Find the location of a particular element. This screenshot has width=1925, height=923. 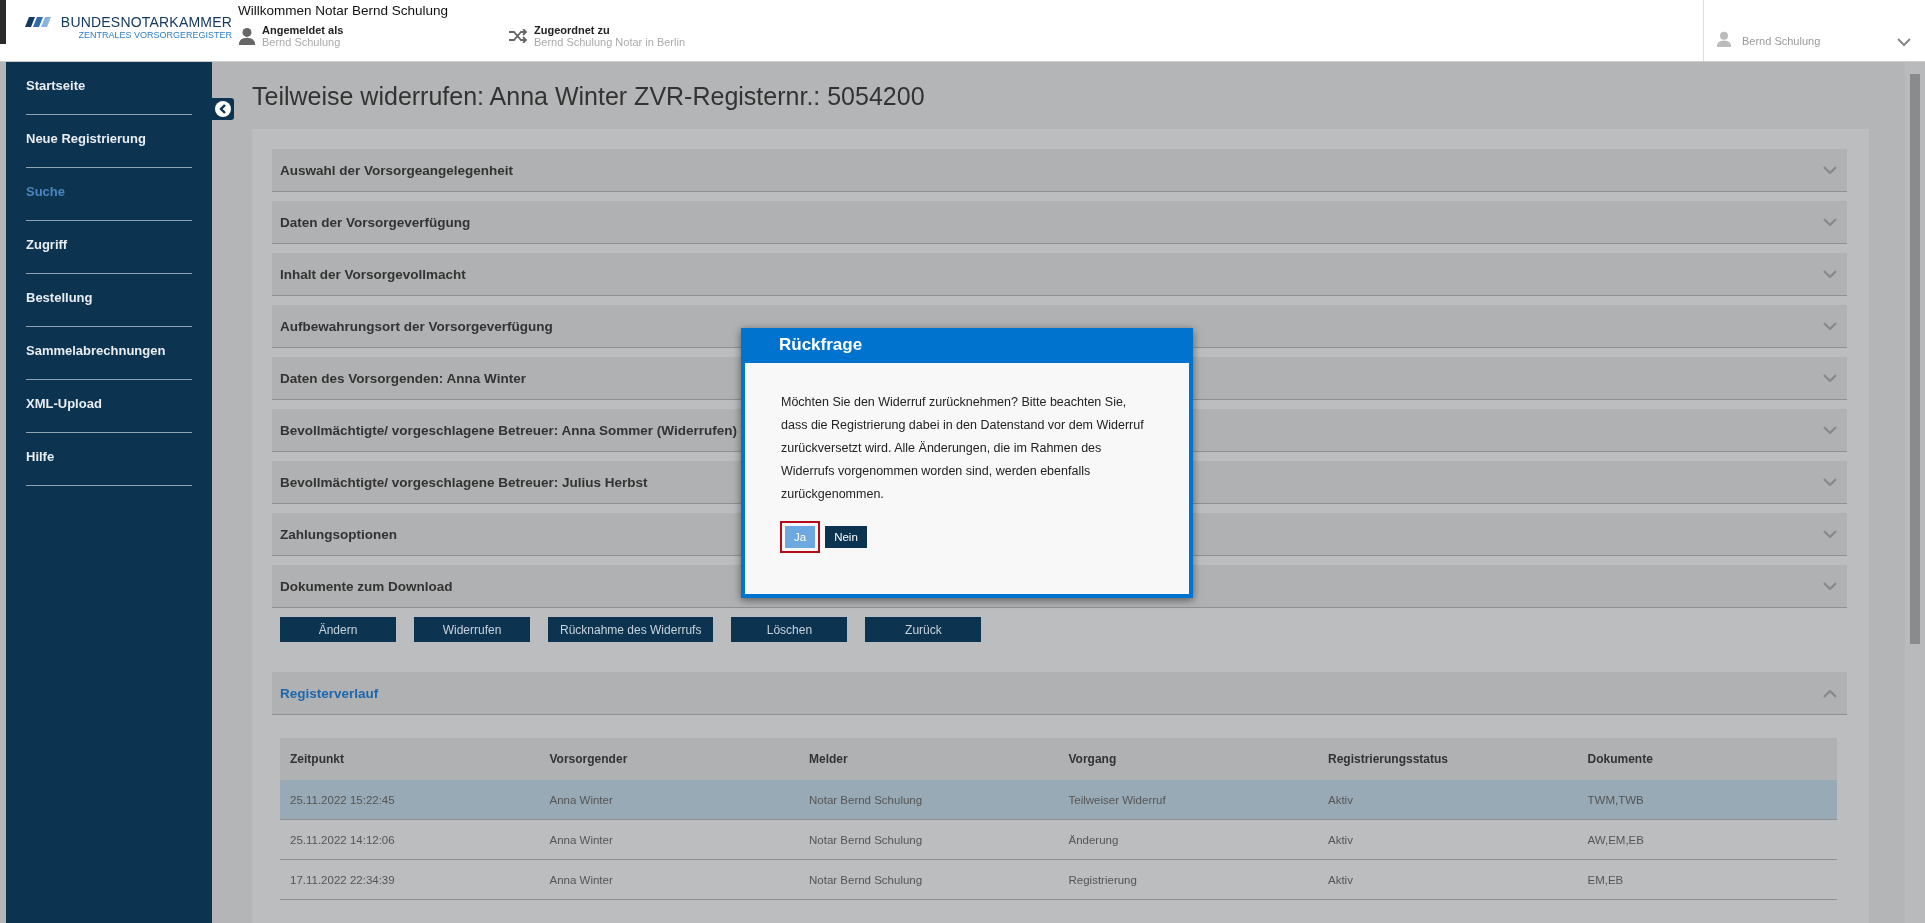

welcome-text: Willkommen Notar Bernd Schulung is located at coordinates (344, 10).